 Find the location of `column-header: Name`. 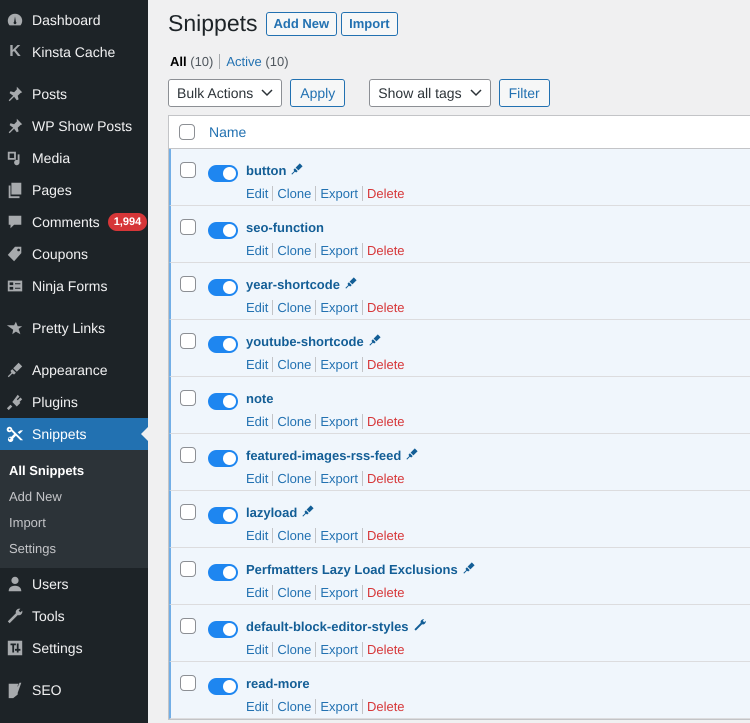

column-header: Name is located at coordinates (227, 132).